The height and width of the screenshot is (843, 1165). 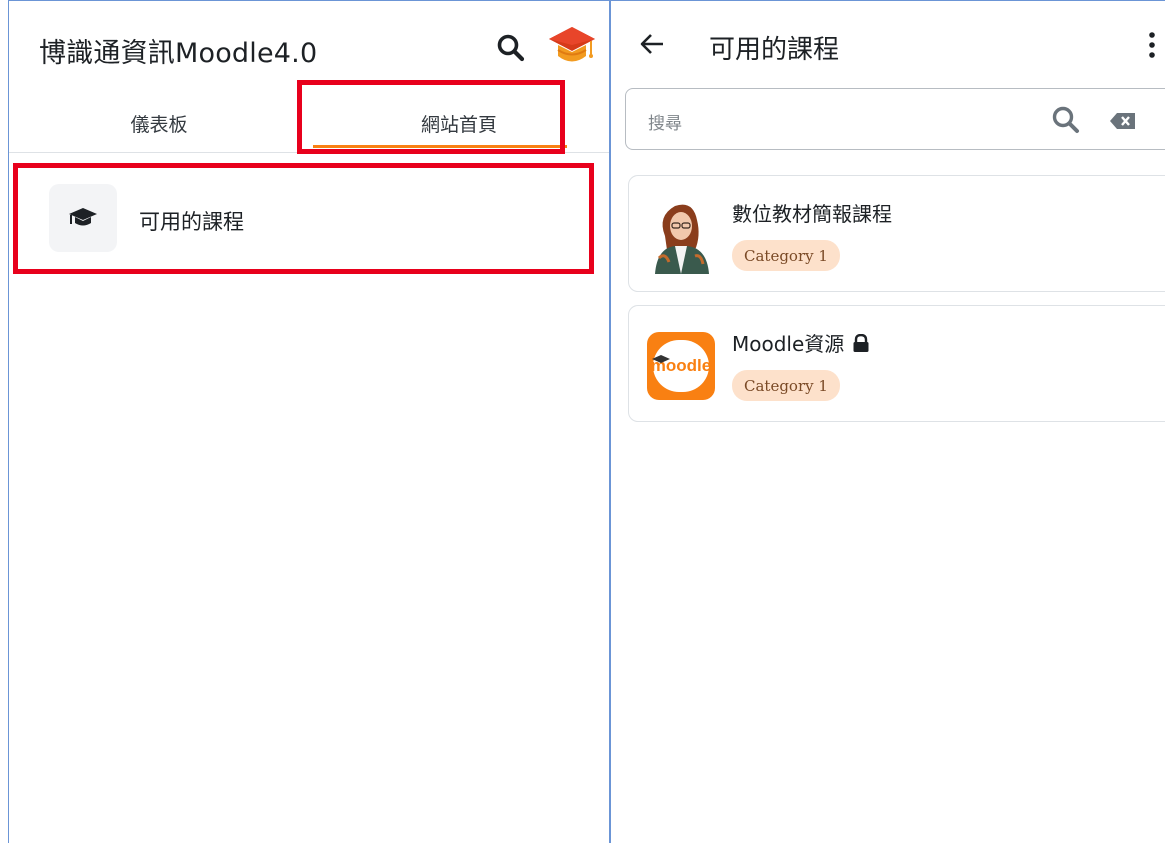 I want to click on course-name-text: Moodle資源, so click(x=788, y=344).